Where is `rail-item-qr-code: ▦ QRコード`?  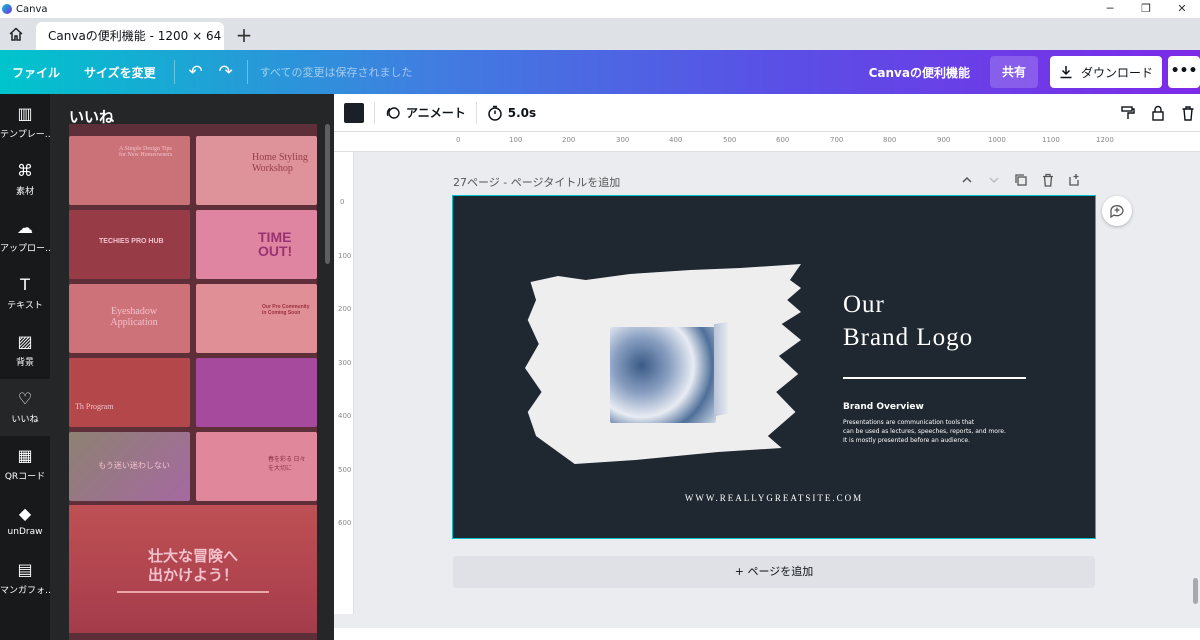
rail-item-qr-code: ▦ QRコード is located at coordinates (25, 464).